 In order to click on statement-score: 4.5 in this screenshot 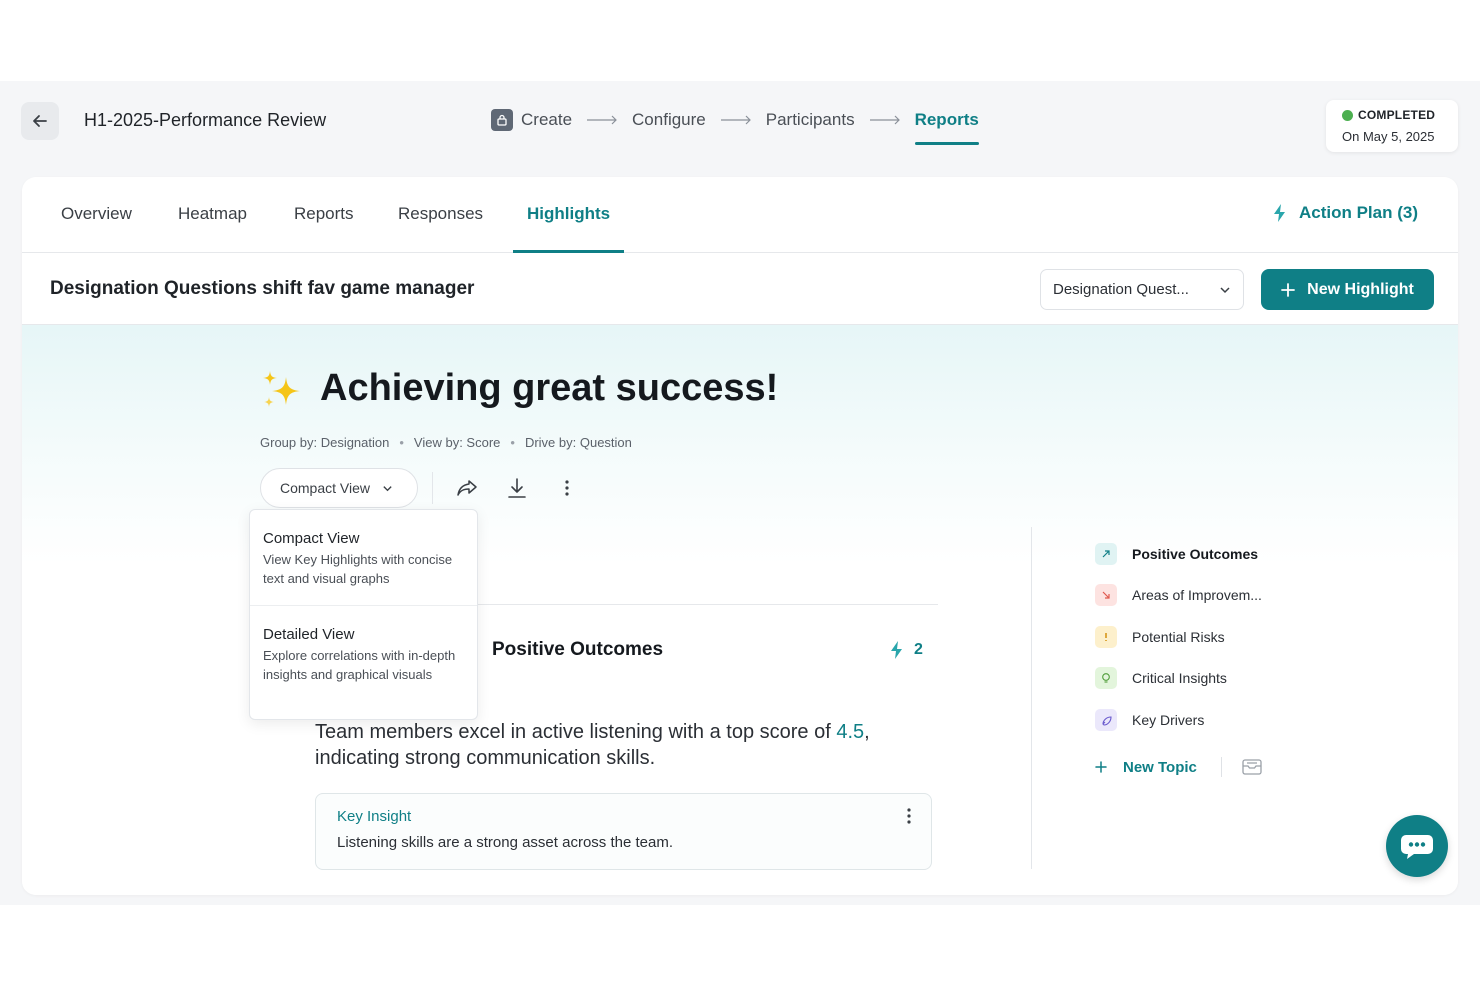, I will do `click(850, 732)`.